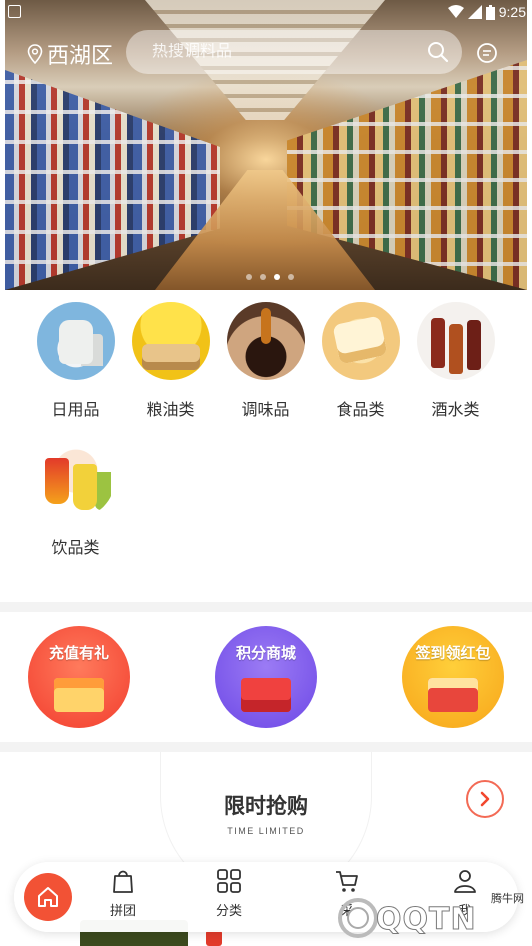  I want to click on promo-recharge: 充值有礼, so click(79, 677).